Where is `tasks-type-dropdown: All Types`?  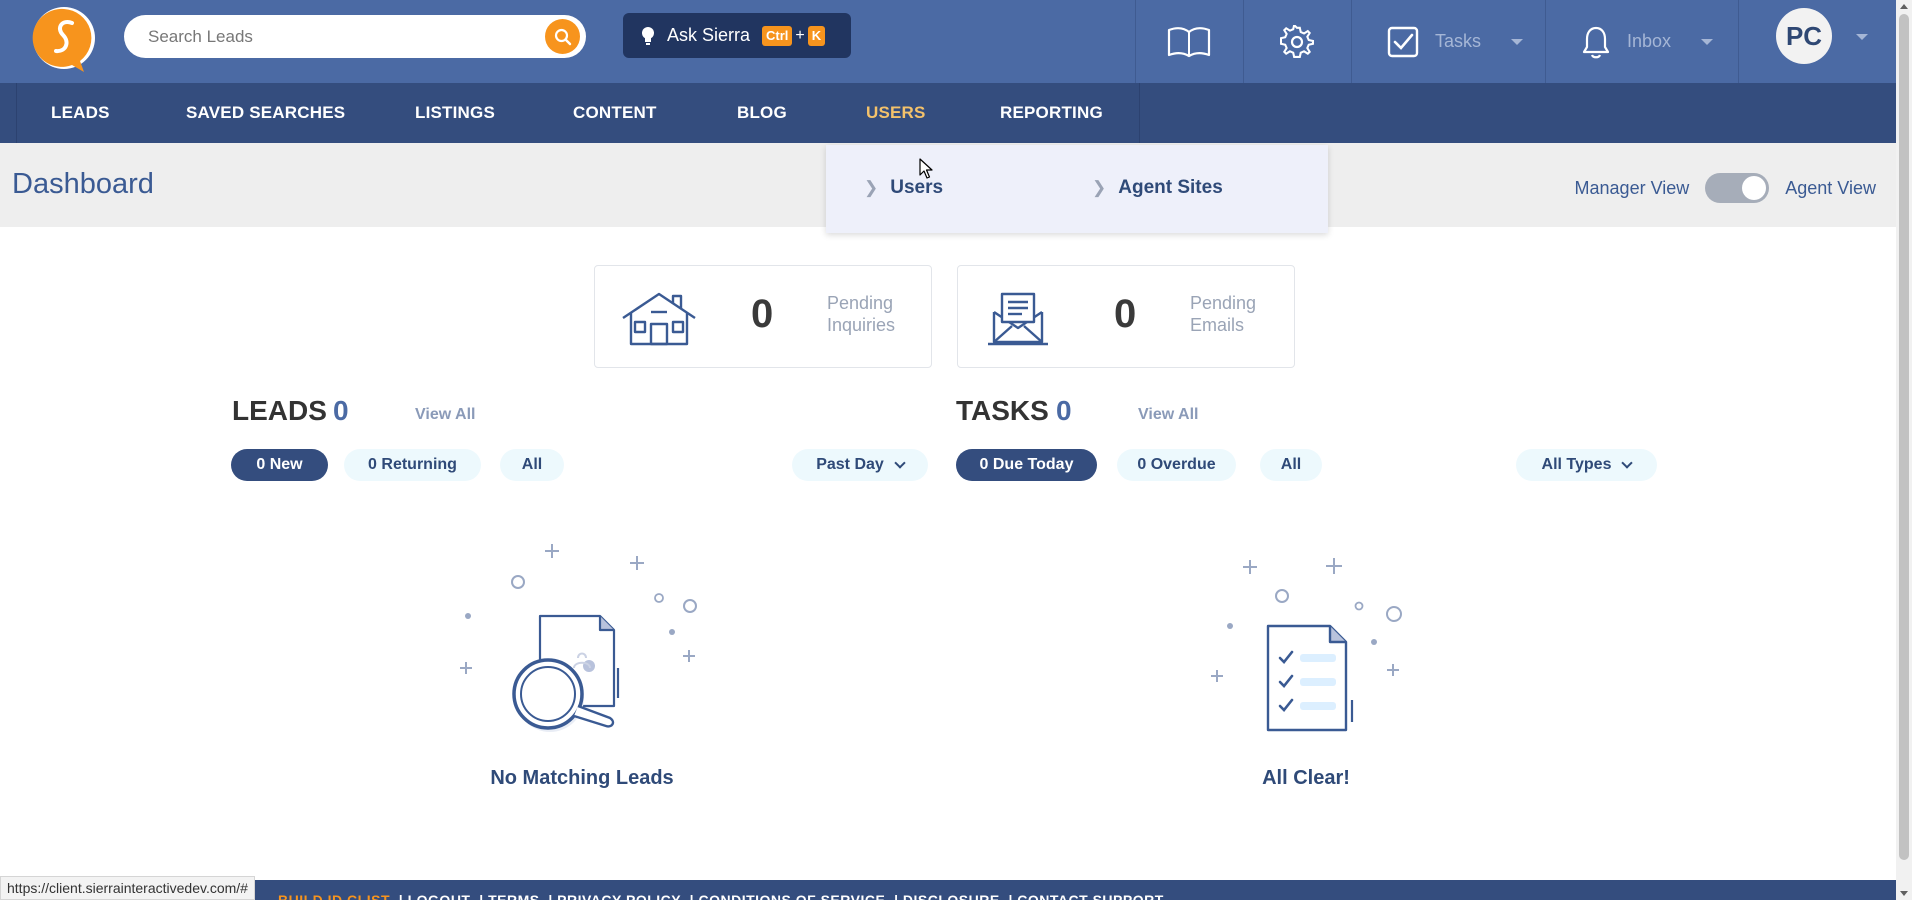 tasks-type-dropdown: All Types is located at coordinates (1586, 465).